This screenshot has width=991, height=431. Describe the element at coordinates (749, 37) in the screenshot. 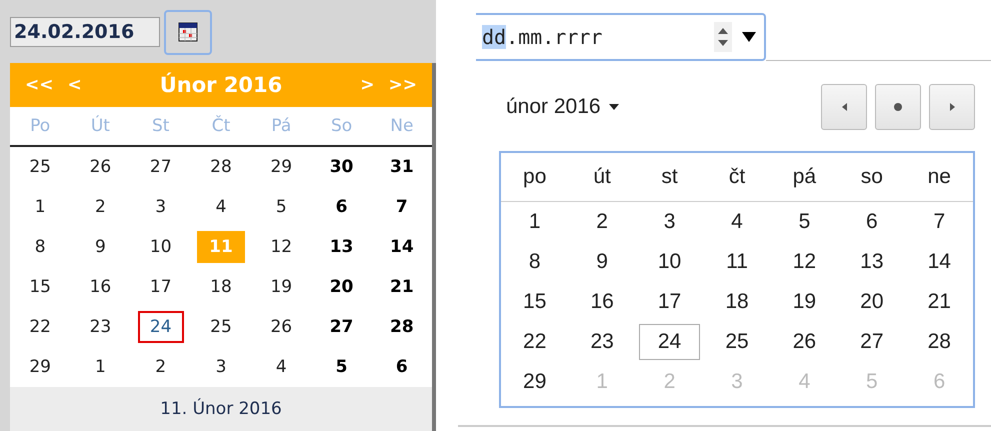

I see `dropdown-arrow-icon` at that location.